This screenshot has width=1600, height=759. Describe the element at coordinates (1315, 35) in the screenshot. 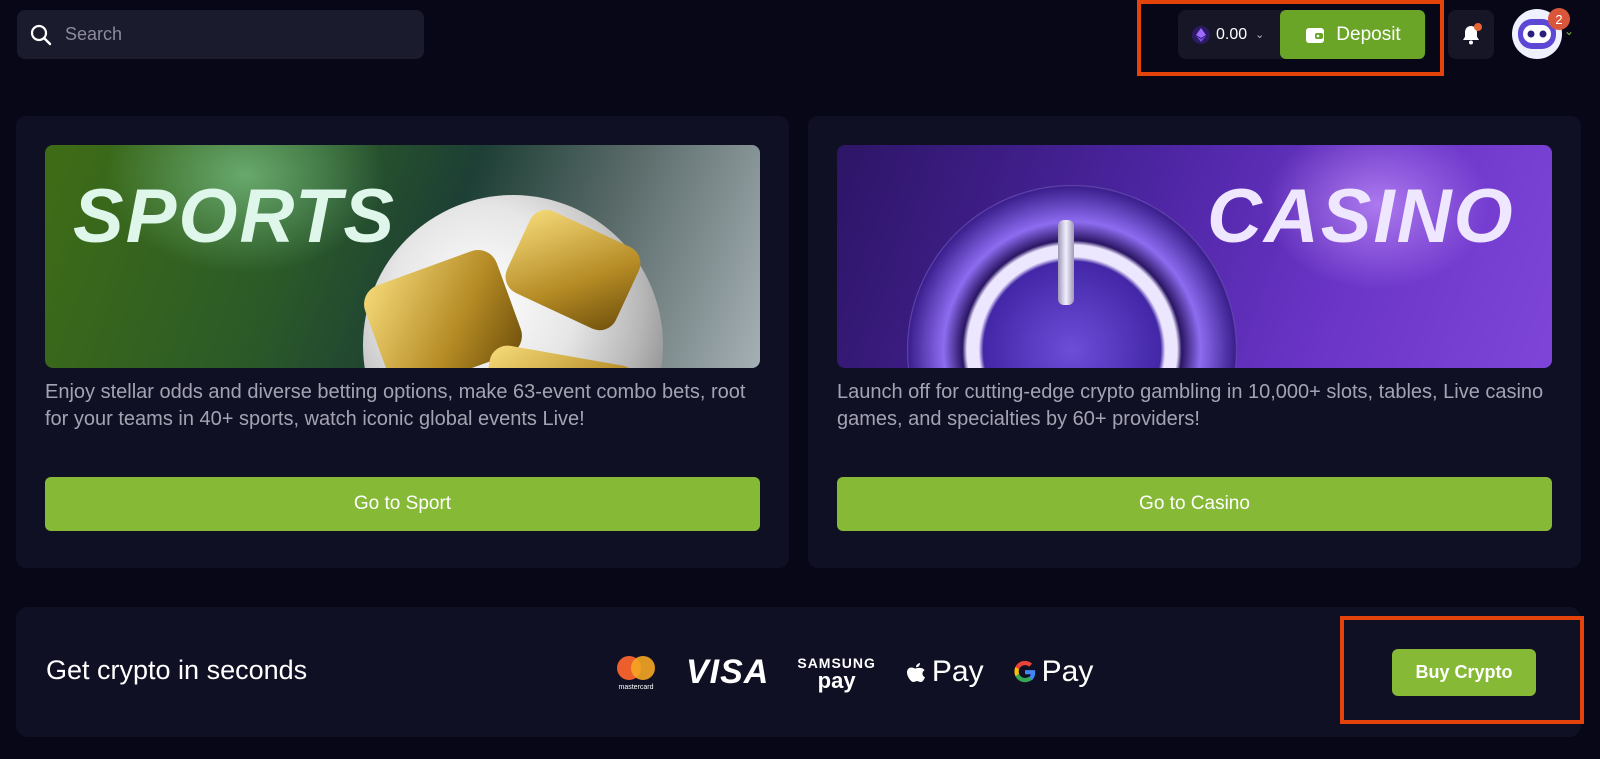

I see `wallet-icon` at that location.